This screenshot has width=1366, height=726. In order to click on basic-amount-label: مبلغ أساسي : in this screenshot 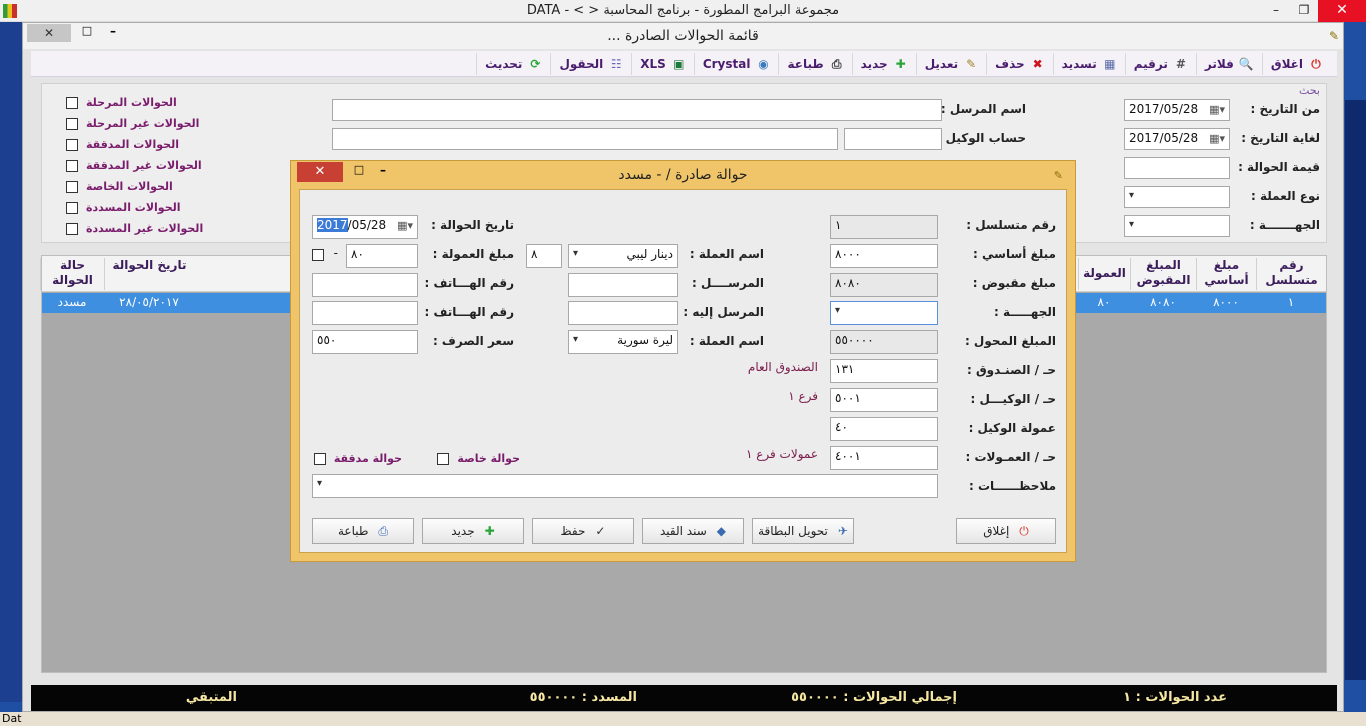, I will do `click(1014, 254)`.